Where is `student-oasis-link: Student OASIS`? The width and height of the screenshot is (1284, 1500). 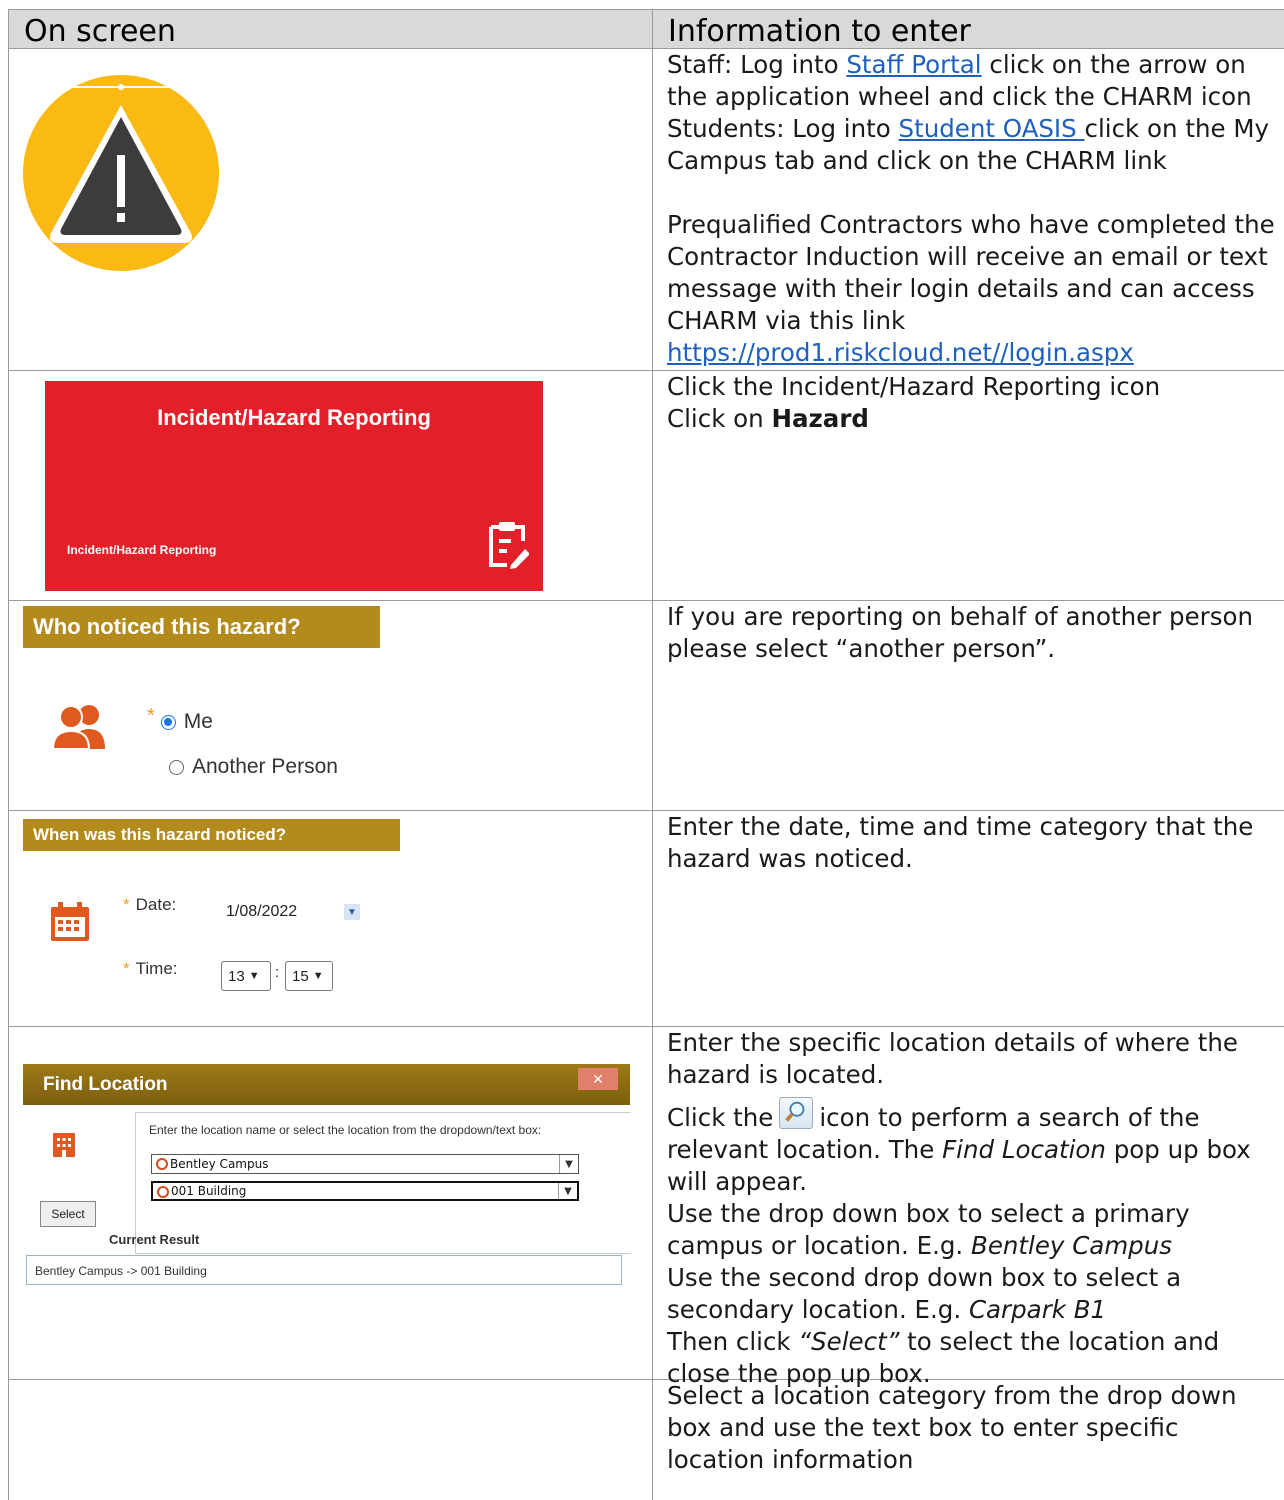 student-oasis-link: Student OASIS is located at coordinates (992, 128).